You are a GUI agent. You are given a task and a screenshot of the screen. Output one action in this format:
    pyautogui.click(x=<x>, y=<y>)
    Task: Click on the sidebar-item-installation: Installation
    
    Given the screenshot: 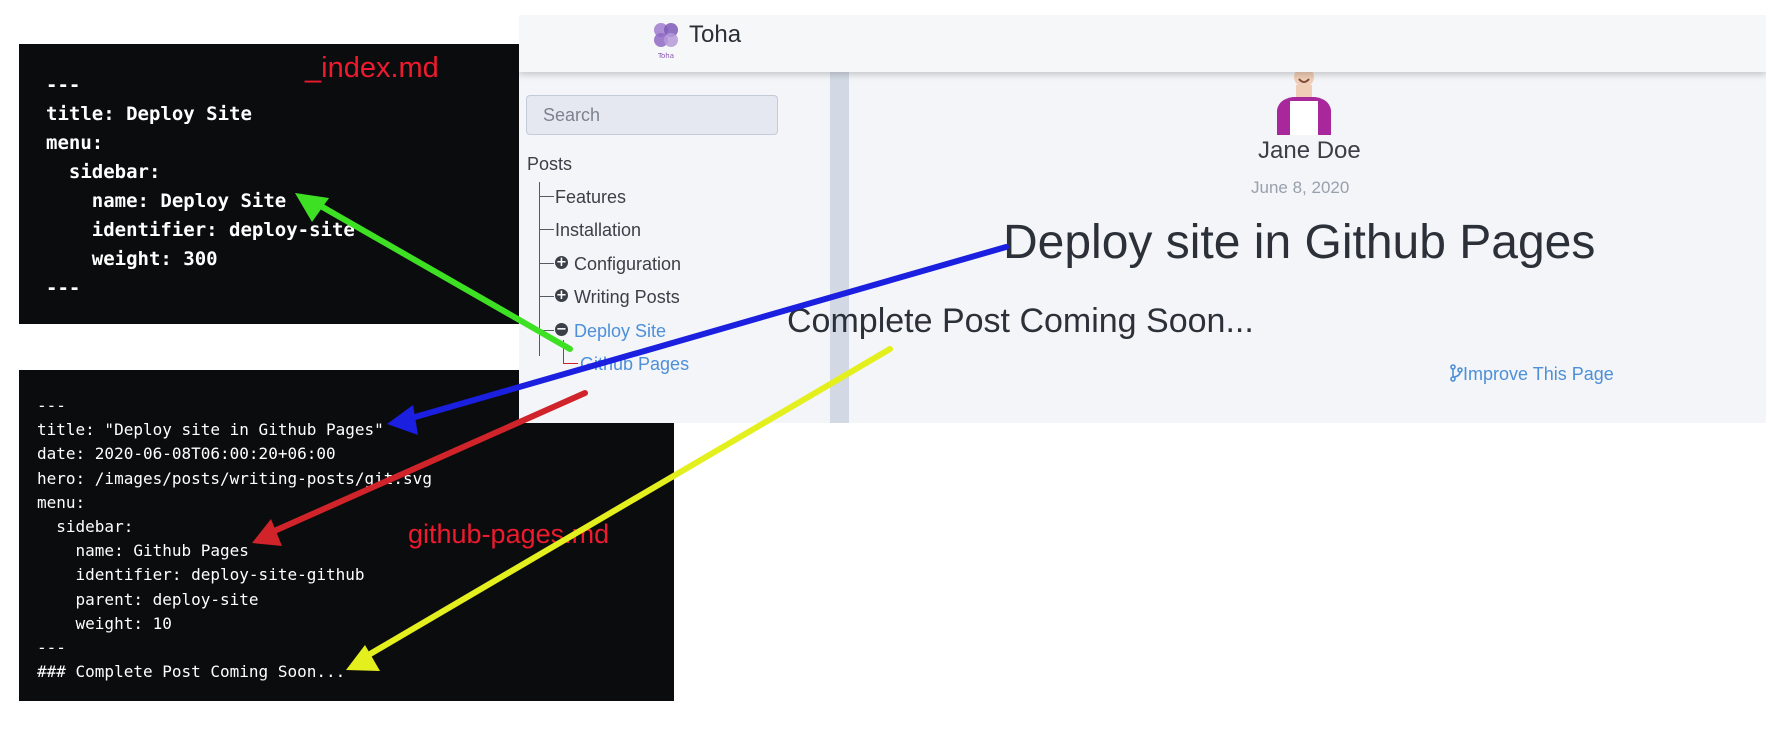 What is the action you would take?
    pyautogui.click(x=598, y=230)
    